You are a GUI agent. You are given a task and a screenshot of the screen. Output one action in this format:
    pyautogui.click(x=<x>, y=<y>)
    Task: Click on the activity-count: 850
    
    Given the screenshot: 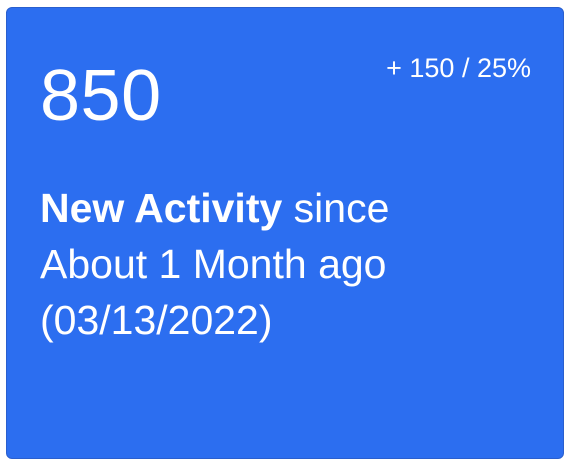 What is the action you would take?
    pyautogui.click(x=101, y=96)
    